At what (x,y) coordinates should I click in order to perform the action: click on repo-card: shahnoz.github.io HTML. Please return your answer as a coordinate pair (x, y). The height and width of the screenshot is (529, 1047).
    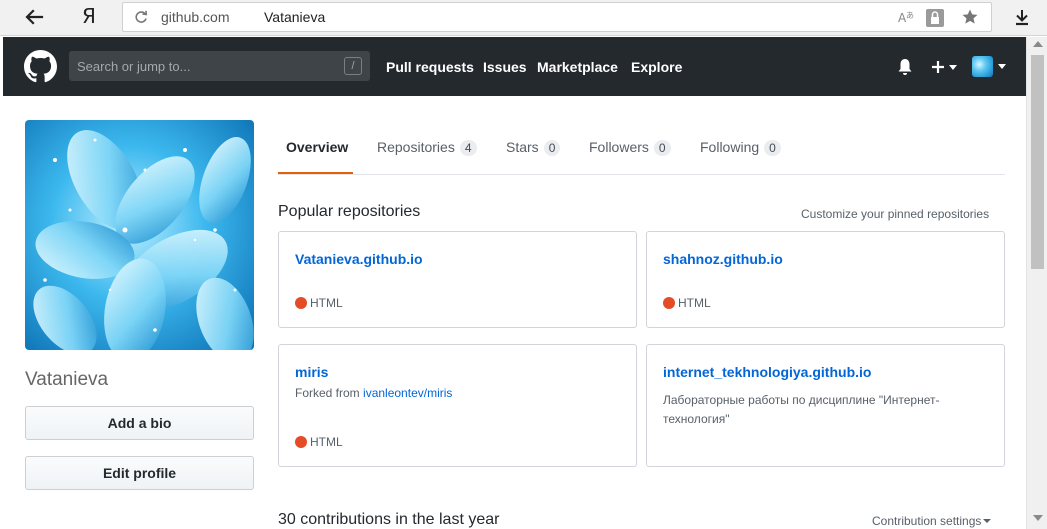
    Looking at the image, I should click on (825, 279).